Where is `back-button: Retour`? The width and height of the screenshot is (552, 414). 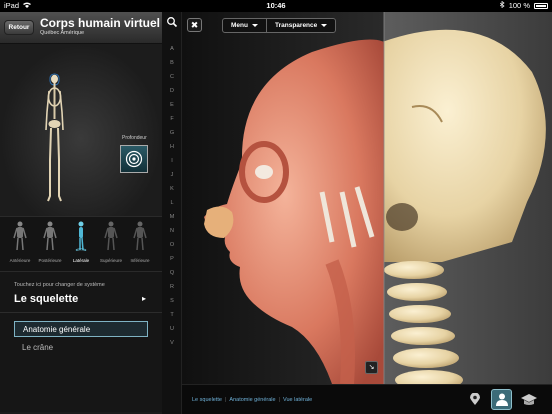 back-button: Retour is located at coordinates (19, 27).